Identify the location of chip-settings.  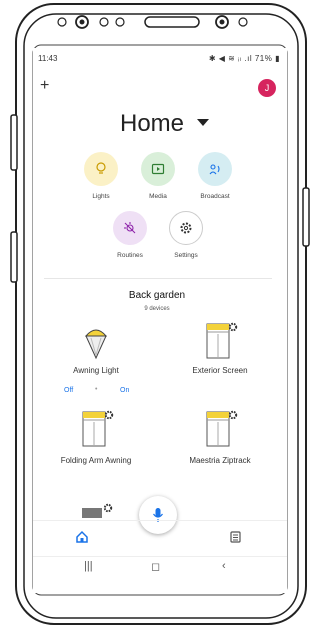
(186, 228).